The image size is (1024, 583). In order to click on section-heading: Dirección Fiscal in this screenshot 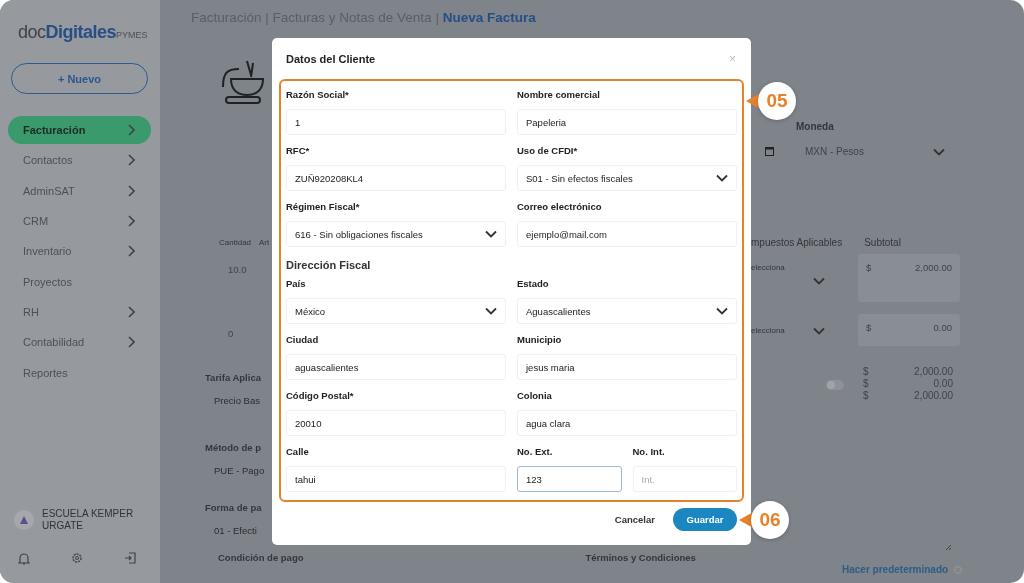, I will do `click(329, 265)`.